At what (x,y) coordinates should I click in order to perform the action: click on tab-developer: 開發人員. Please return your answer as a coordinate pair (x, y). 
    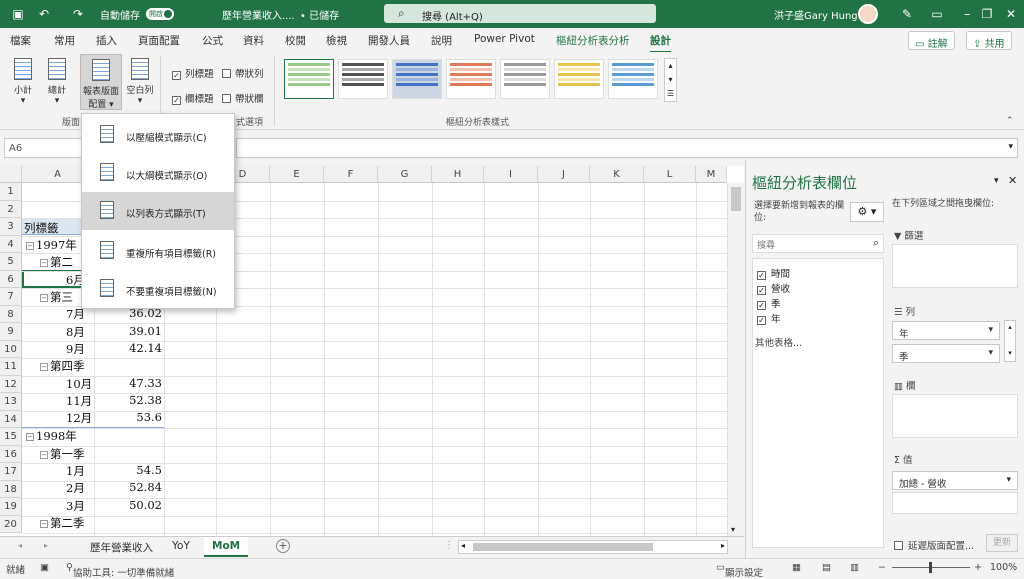
    Looking at the image, I should click on (389, 40).